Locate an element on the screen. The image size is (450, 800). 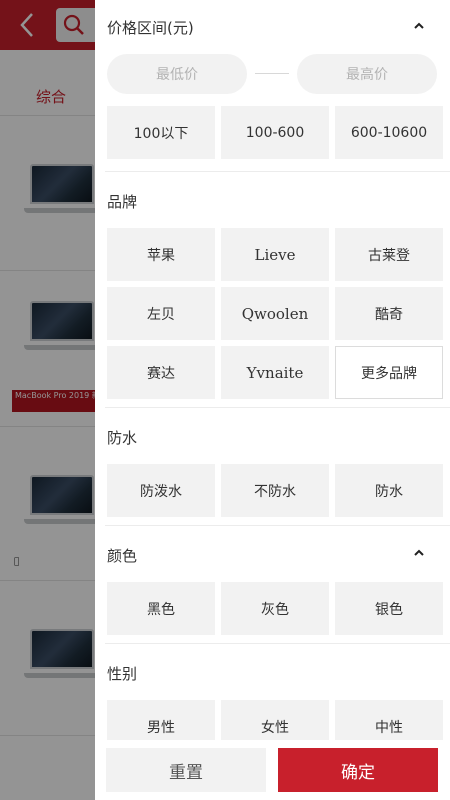
price-range-option: 100以下 is located at coordinates (161, 132).